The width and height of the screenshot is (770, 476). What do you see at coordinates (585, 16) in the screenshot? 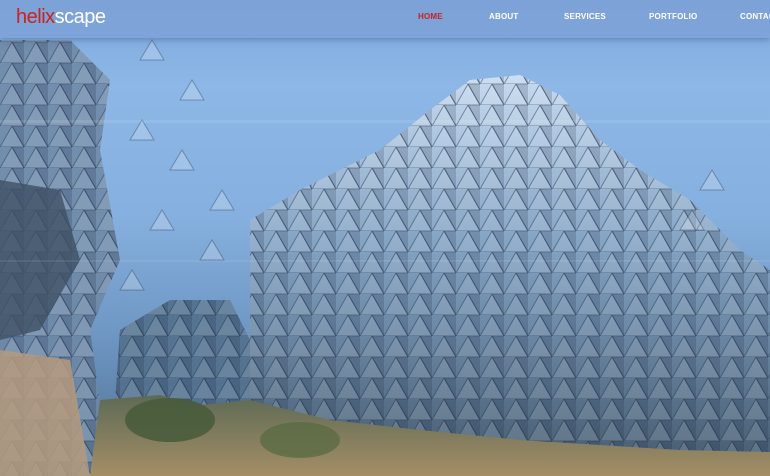
I see `nav-services: SERVICES` at bounding box center [585, 16].